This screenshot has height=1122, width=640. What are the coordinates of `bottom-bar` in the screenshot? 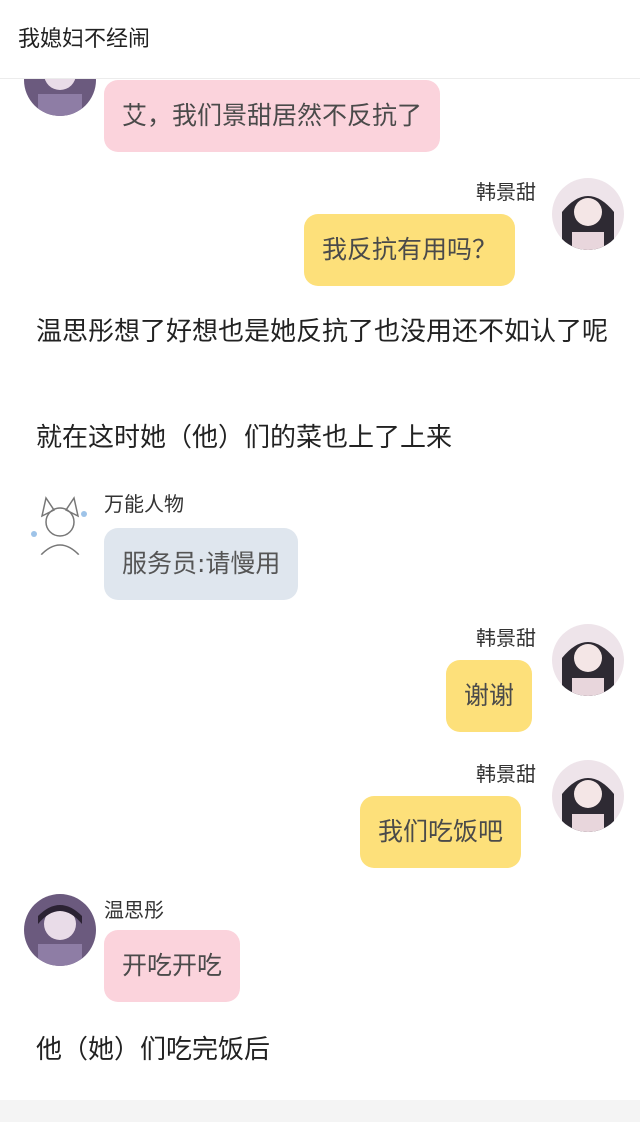 It's located at (320, 1111).